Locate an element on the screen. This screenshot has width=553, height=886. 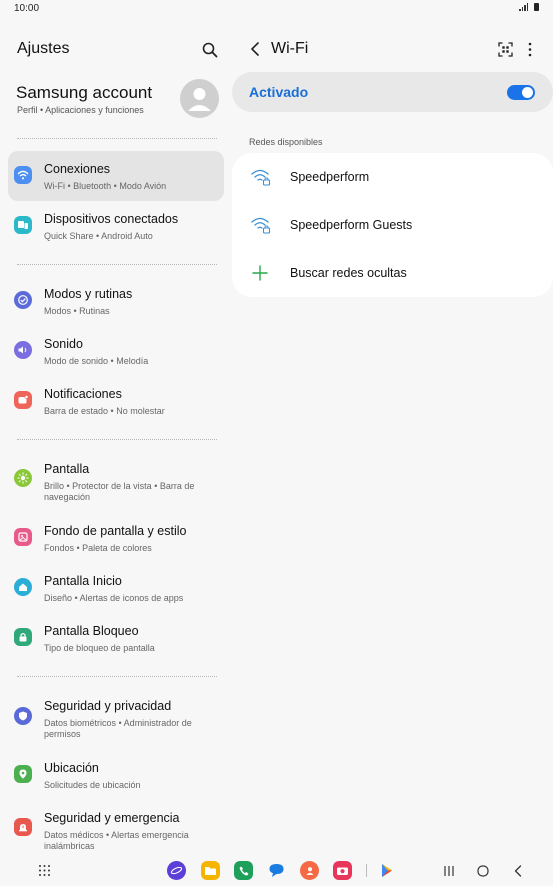
recent-apps-icon is located at coordinates (449, 871).